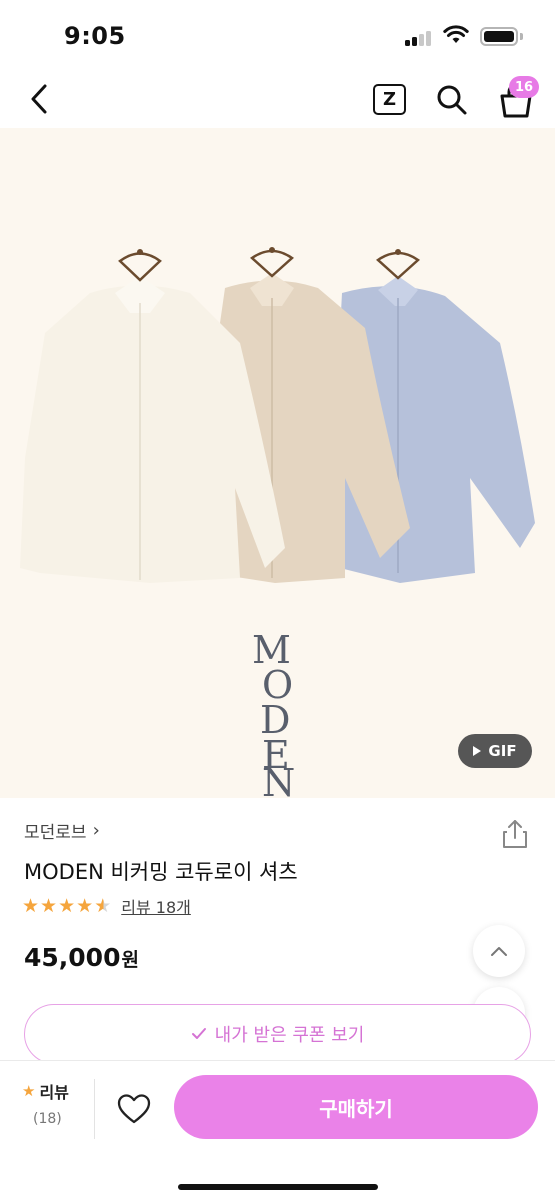 The width and height of the screenshot is (555, 1200). I want to click on cellular-signal-icon, so click(420, 38).